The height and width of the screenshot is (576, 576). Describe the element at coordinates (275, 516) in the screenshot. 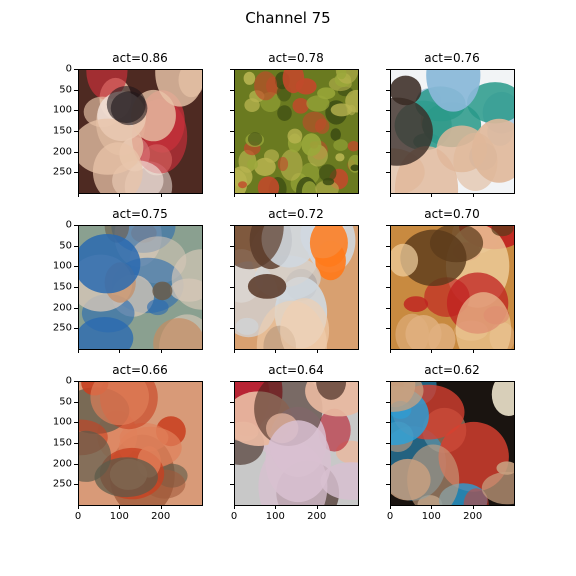

I see `x-tick-label: 100` at that location.